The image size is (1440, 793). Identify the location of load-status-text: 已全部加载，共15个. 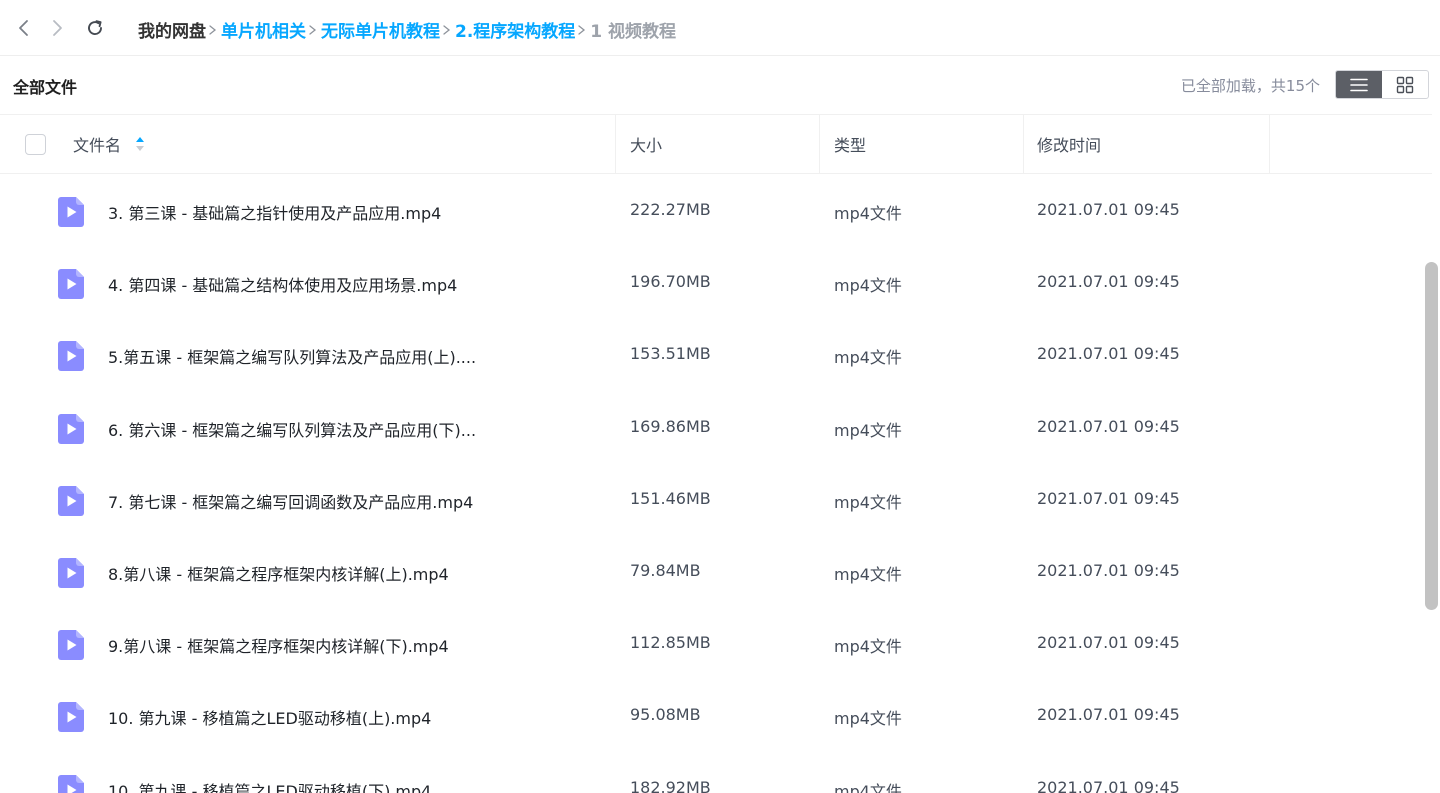
(1250, 86).